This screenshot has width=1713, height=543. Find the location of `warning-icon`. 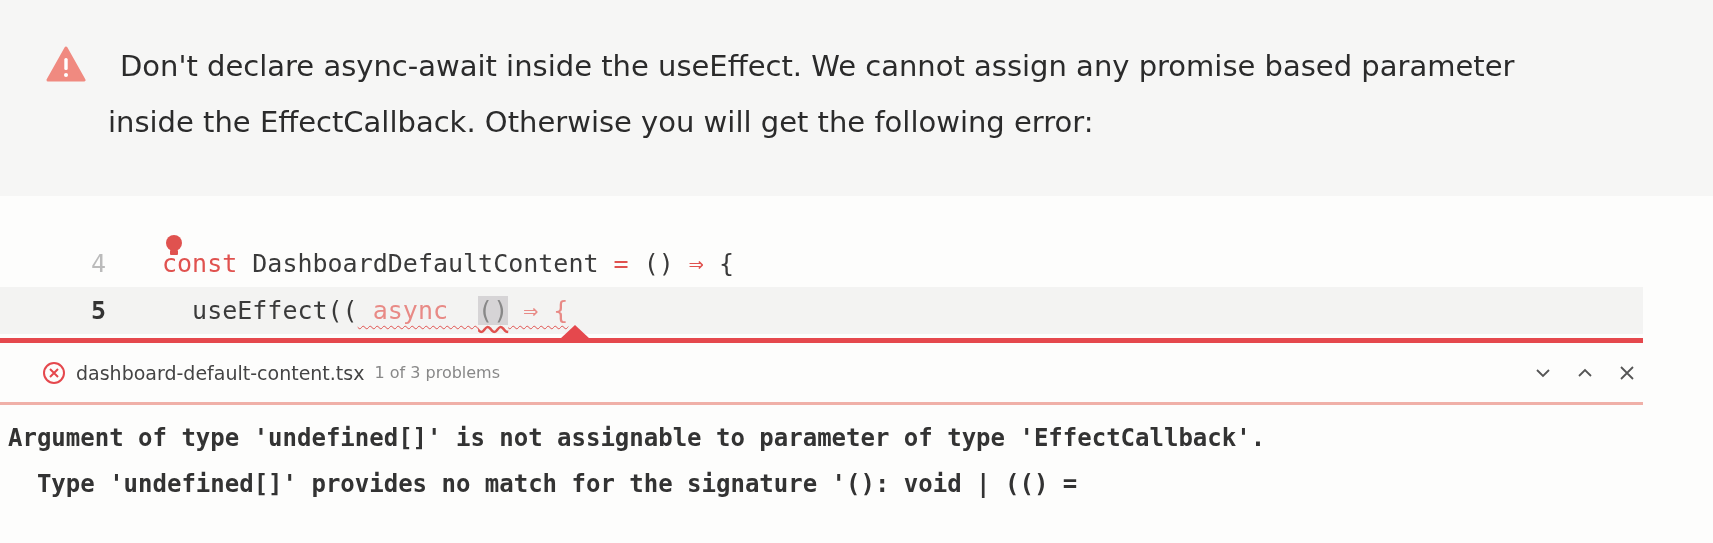

warning-icon is located at coordinates (66, 64).